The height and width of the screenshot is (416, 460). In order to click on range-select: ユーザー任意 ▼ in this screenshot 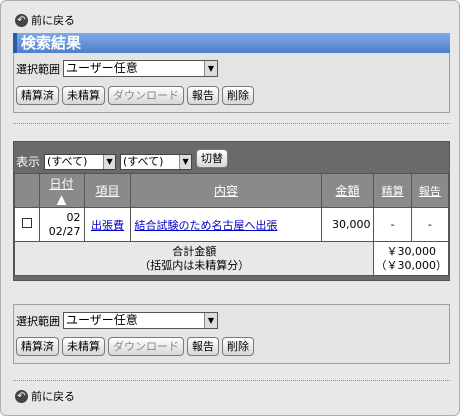, I will do `click(140, 68)`.